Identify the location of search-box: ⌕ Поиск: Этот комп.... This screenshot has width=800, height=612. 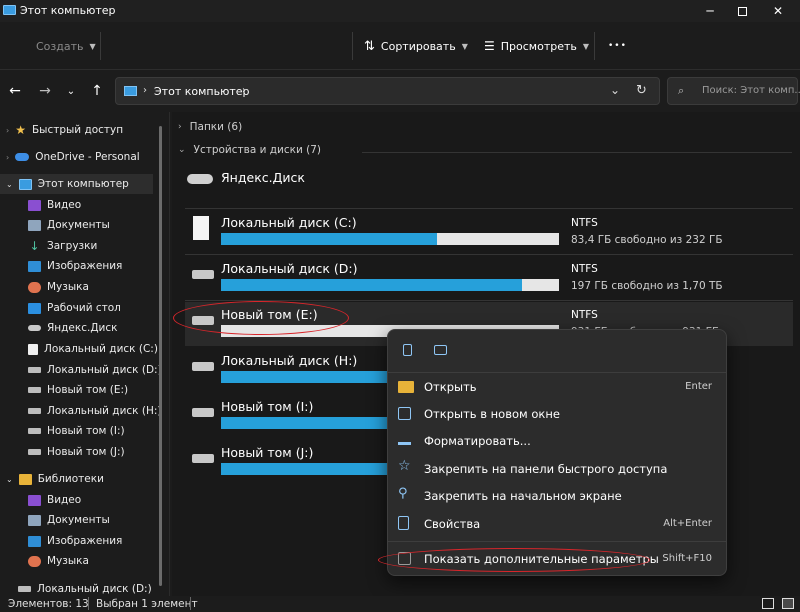
(733, 91).